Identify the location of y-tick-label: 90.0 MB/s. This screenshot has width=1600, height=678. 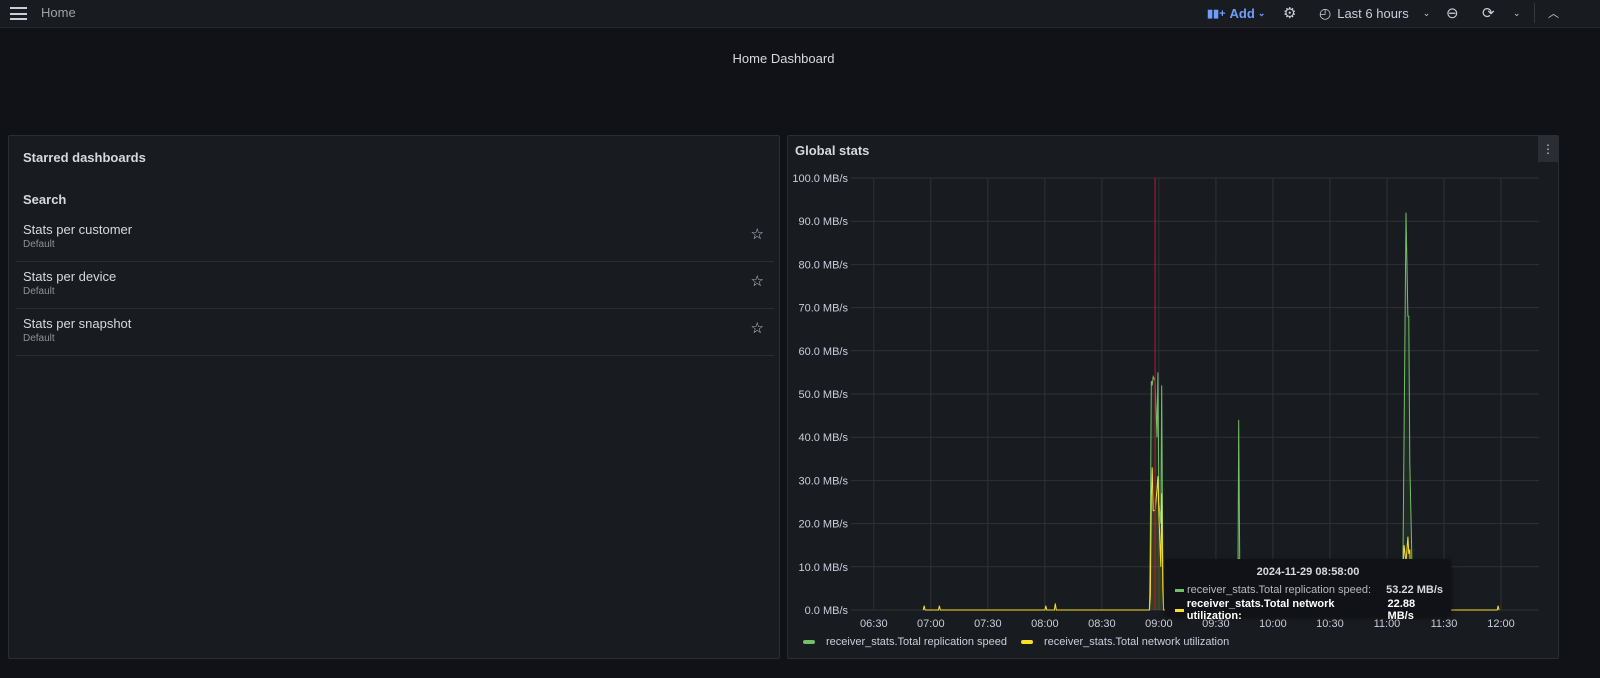
(823, 222).